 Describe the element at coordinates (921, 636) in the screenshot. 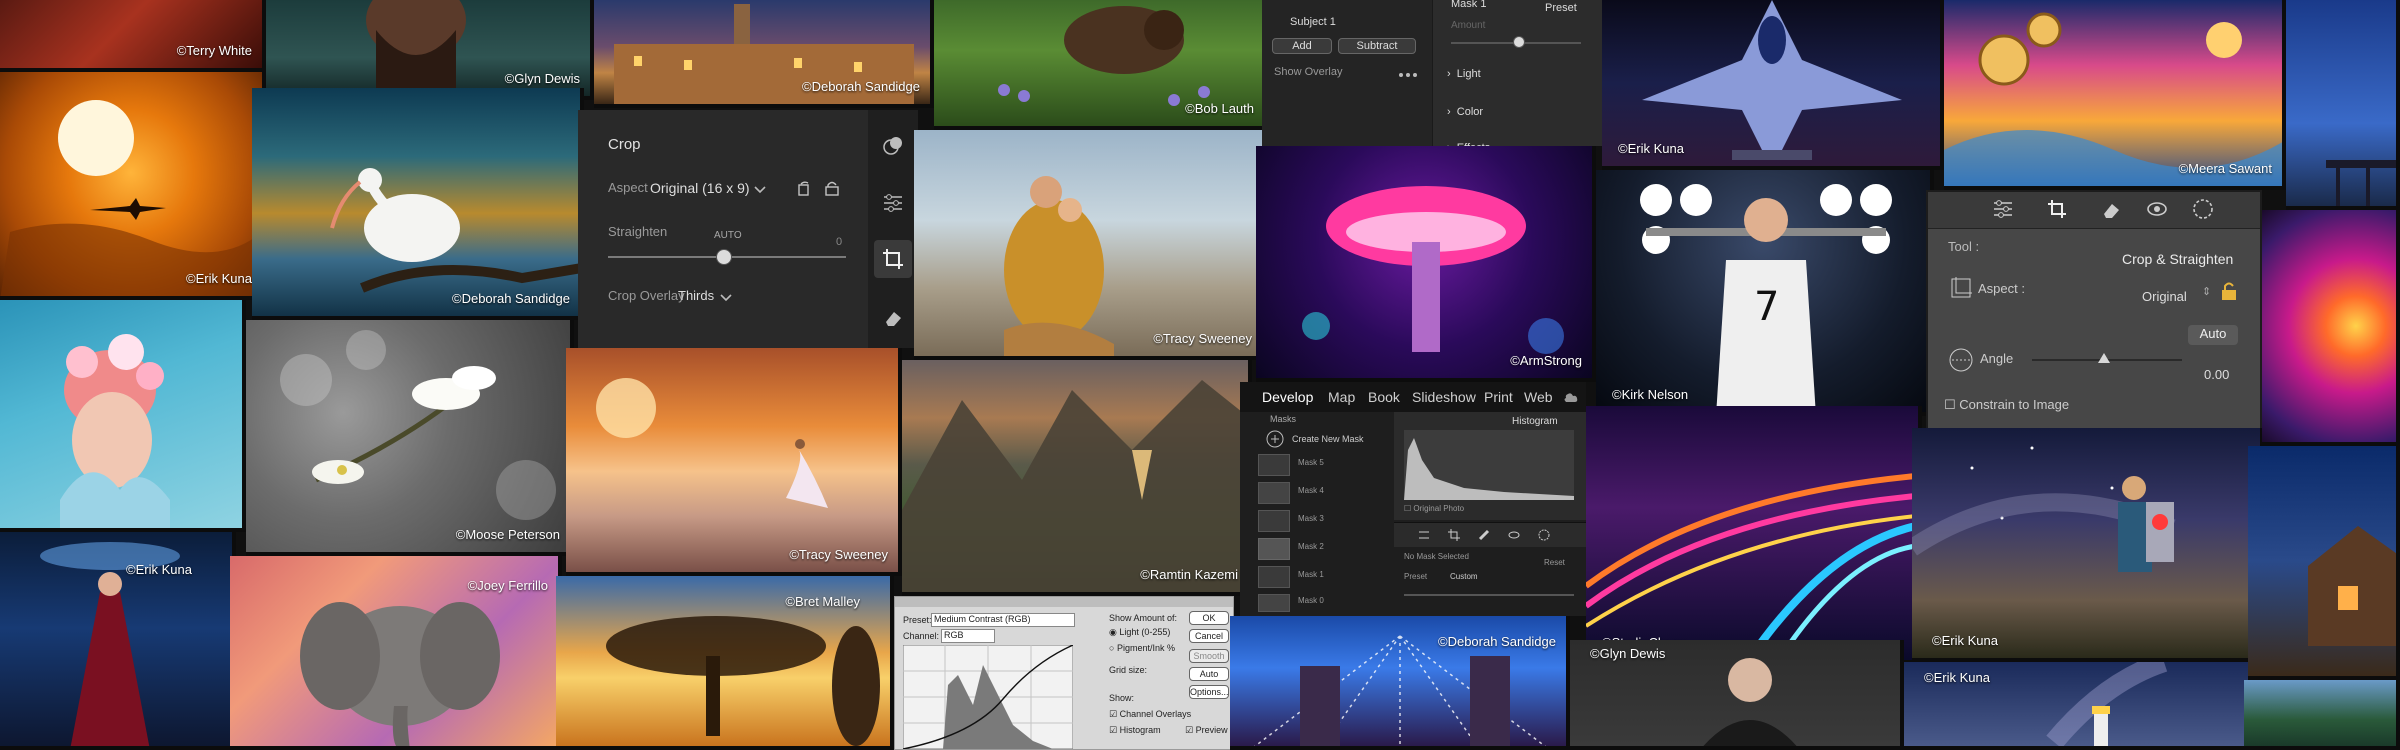

I see `curves-channel-label: Channel:` at that location.